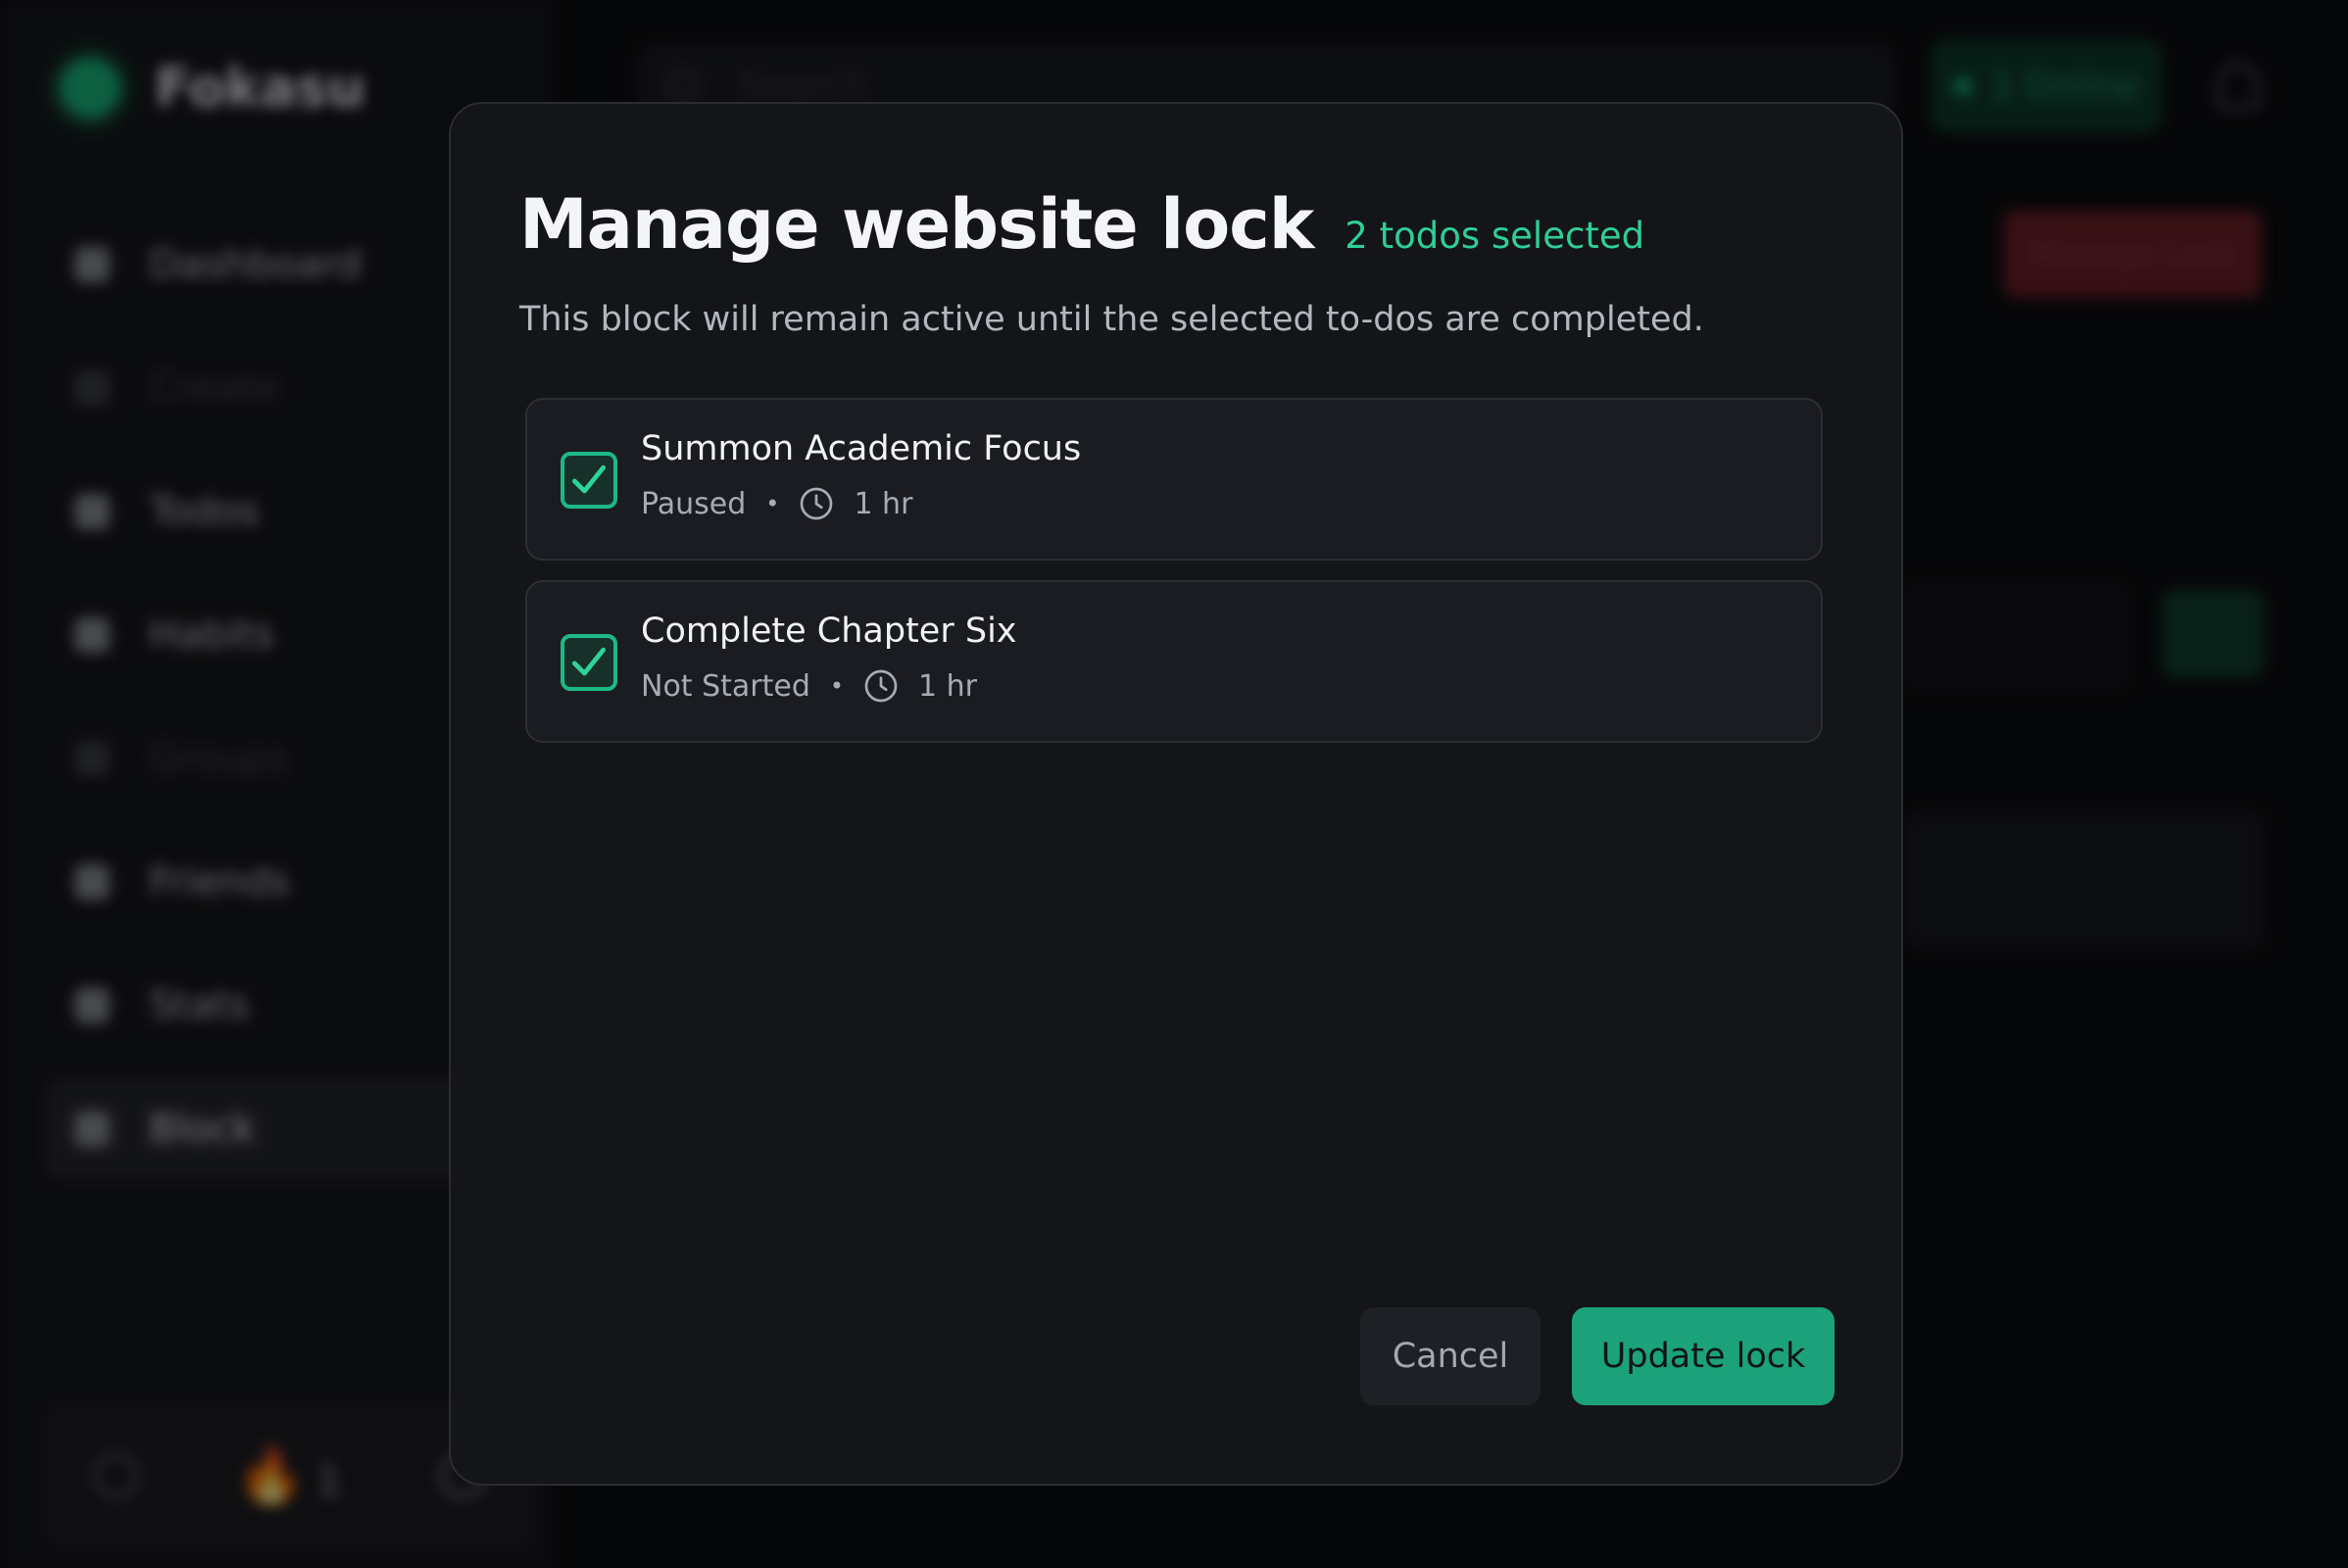 The image size is (2348, 1568). I want to click on todo-name: Complete Chapter Six, so click(829, 631).